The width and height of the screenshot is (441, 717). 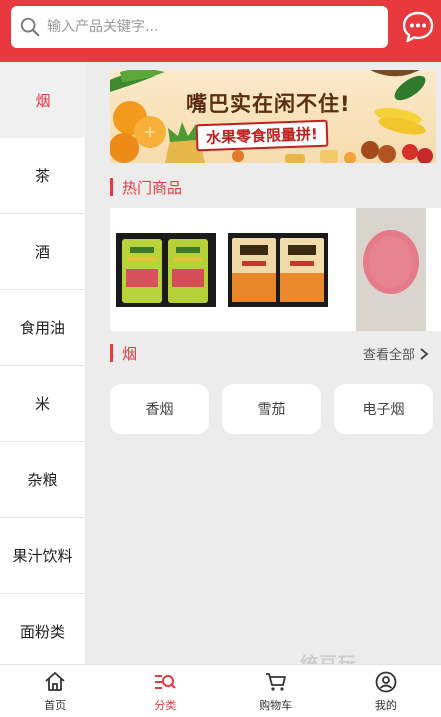 I want to click on search-bar, so click(x=199, y=27).